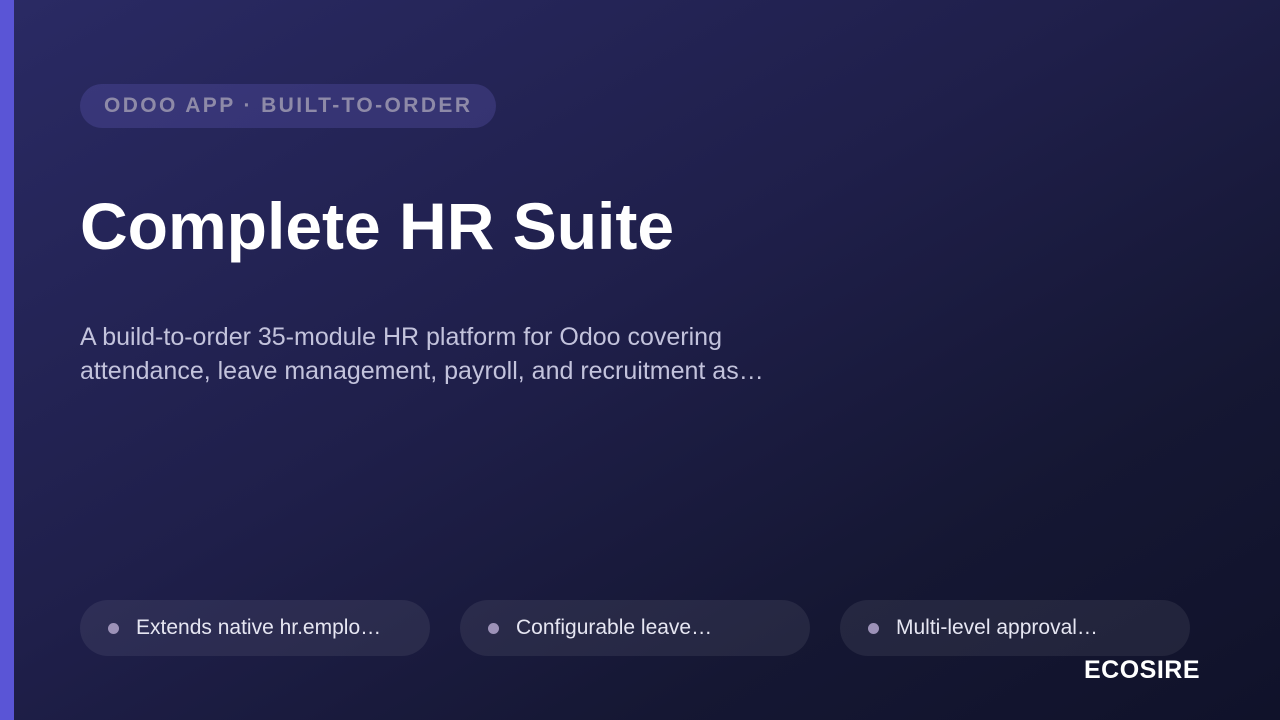  I want to click on brand-logo: ECOSIRE, so click(1141, 670).